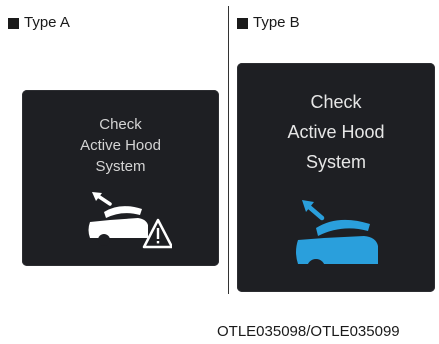 The width and height of the screenshot is (439, 344). Describe the element at coordinates (276, 22) in the screenshot. I see `type-b-label: Type B` at that location.